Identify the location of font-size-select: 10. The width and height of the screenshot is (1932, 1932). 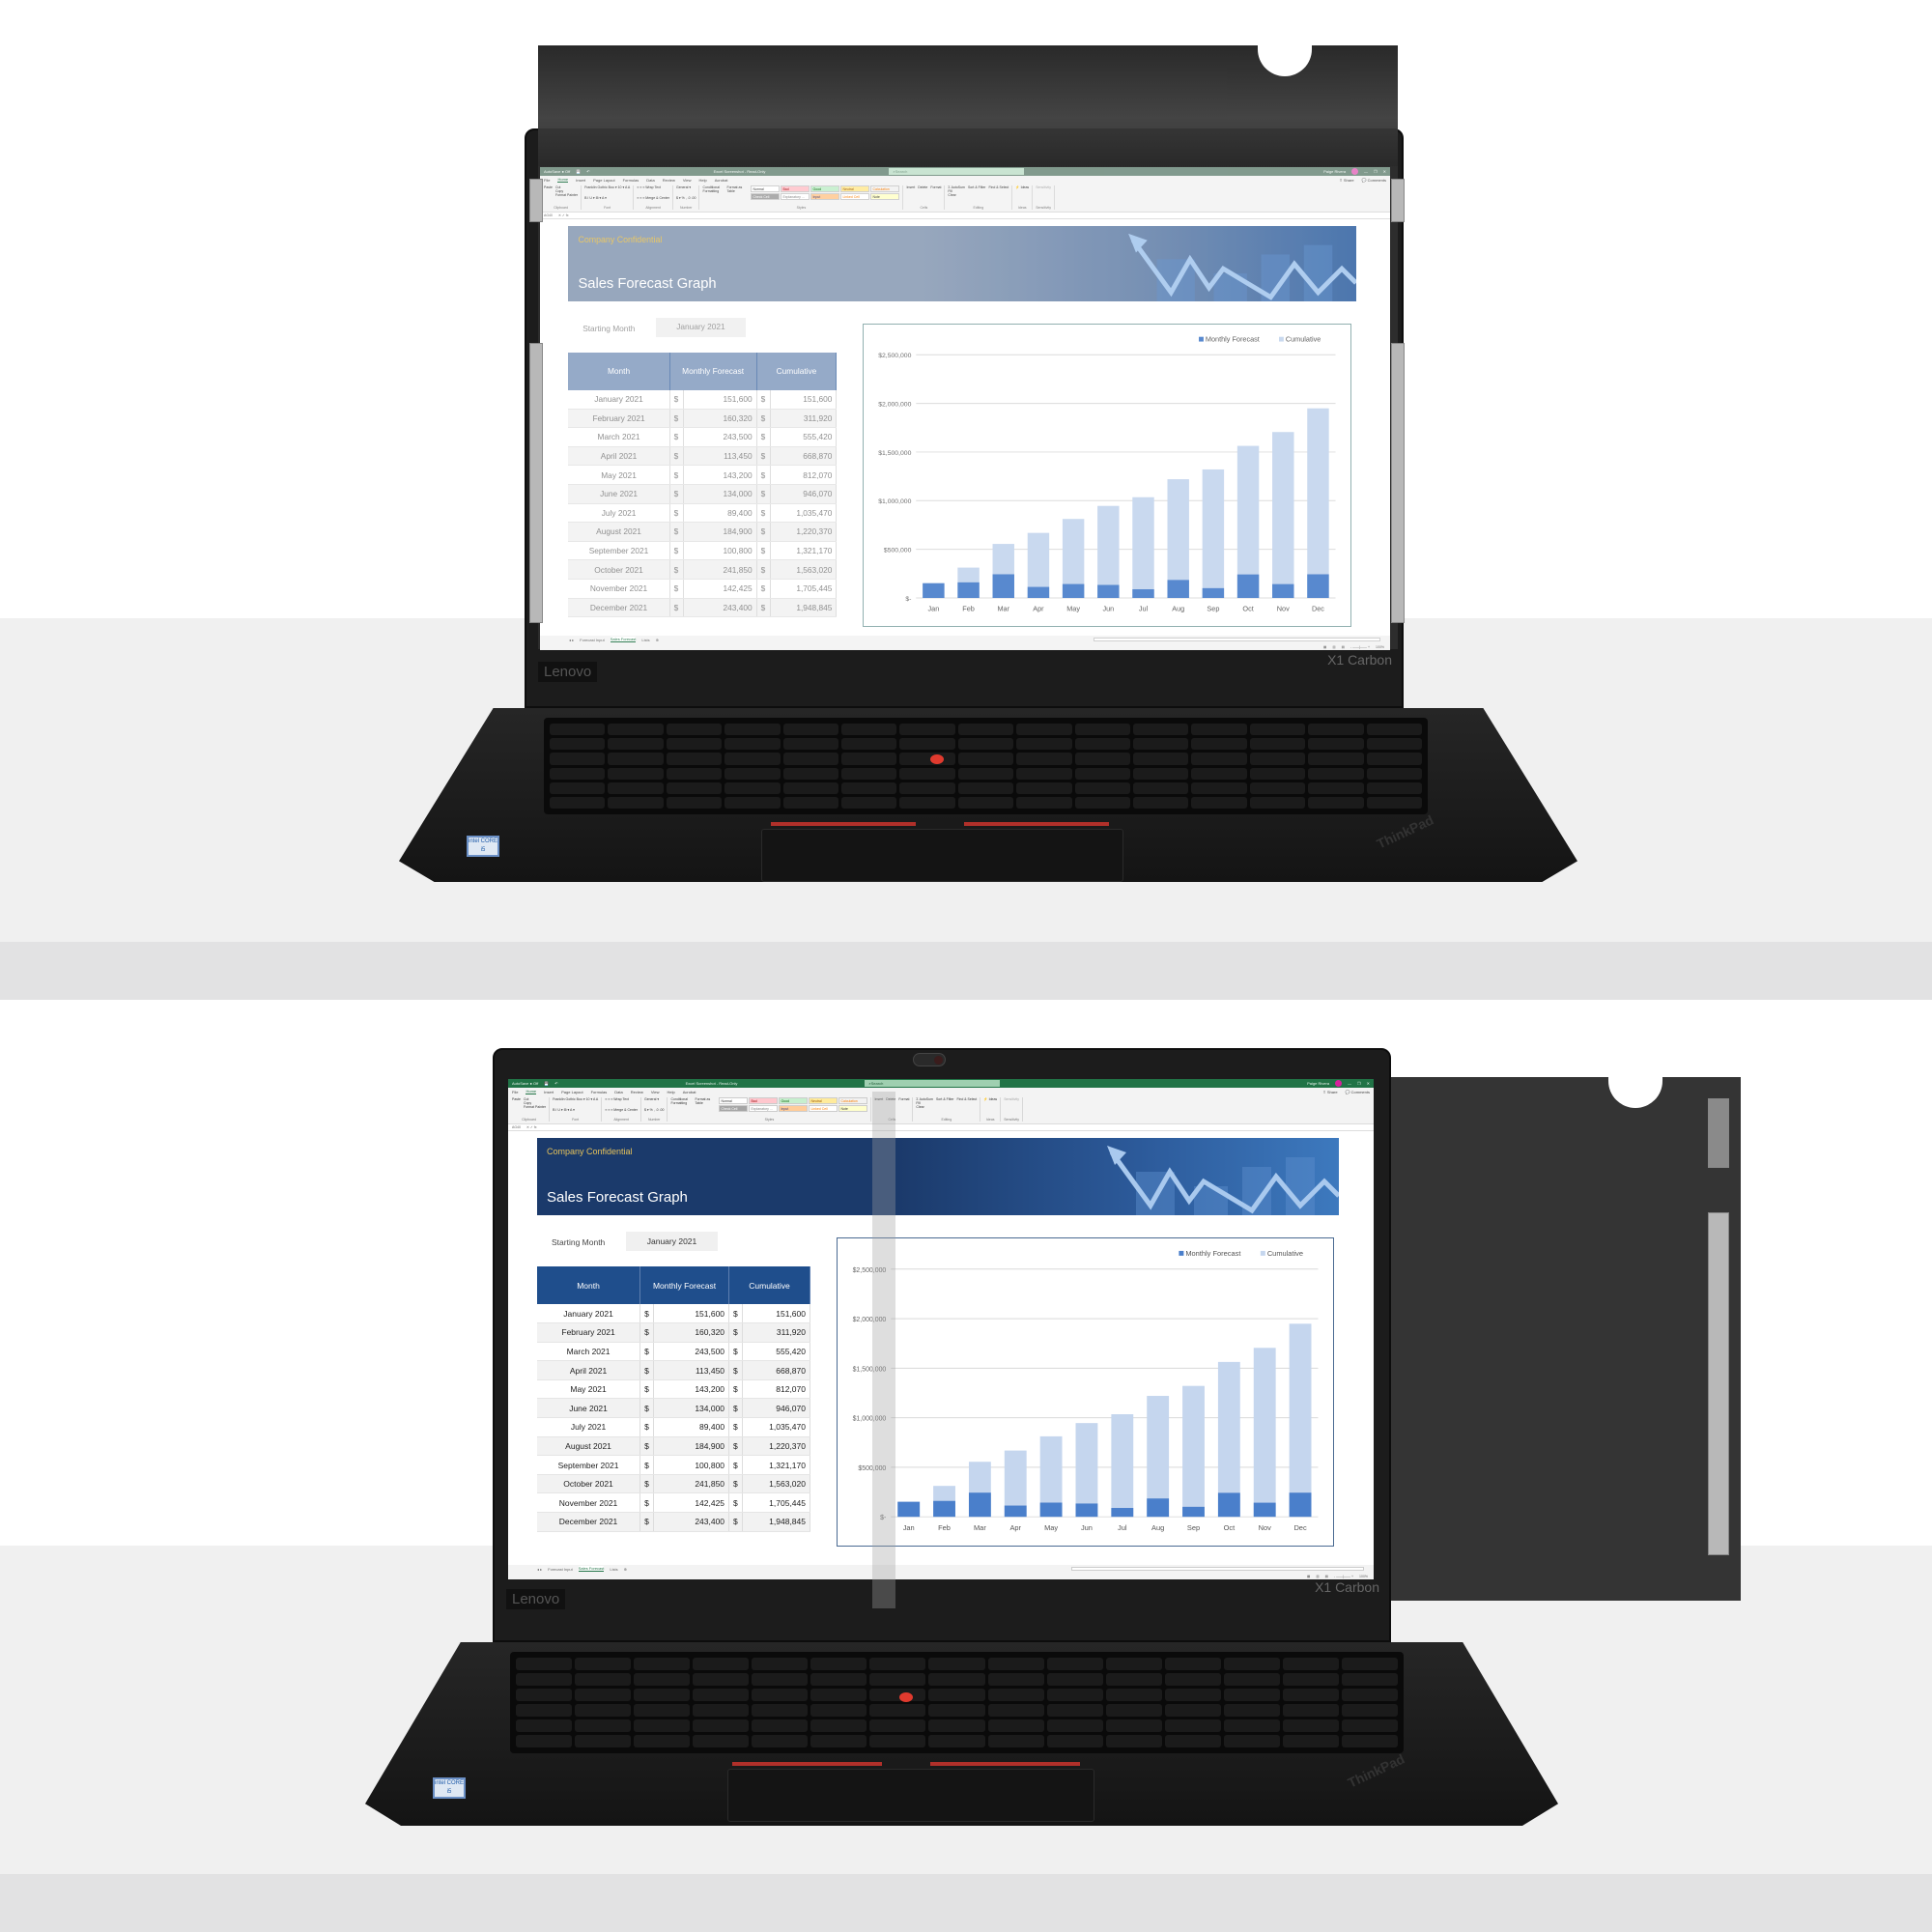
(588, 1099).